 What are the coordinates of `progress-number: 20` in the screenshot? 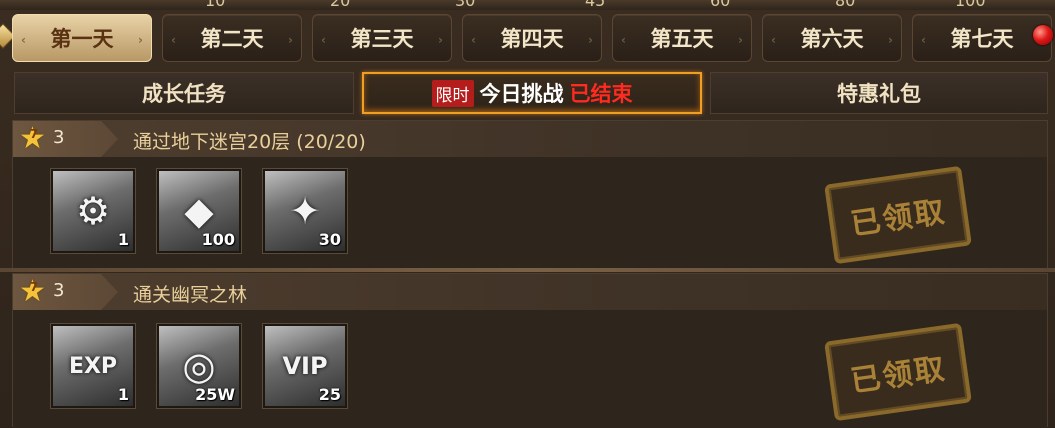 It's located at (340, 5).